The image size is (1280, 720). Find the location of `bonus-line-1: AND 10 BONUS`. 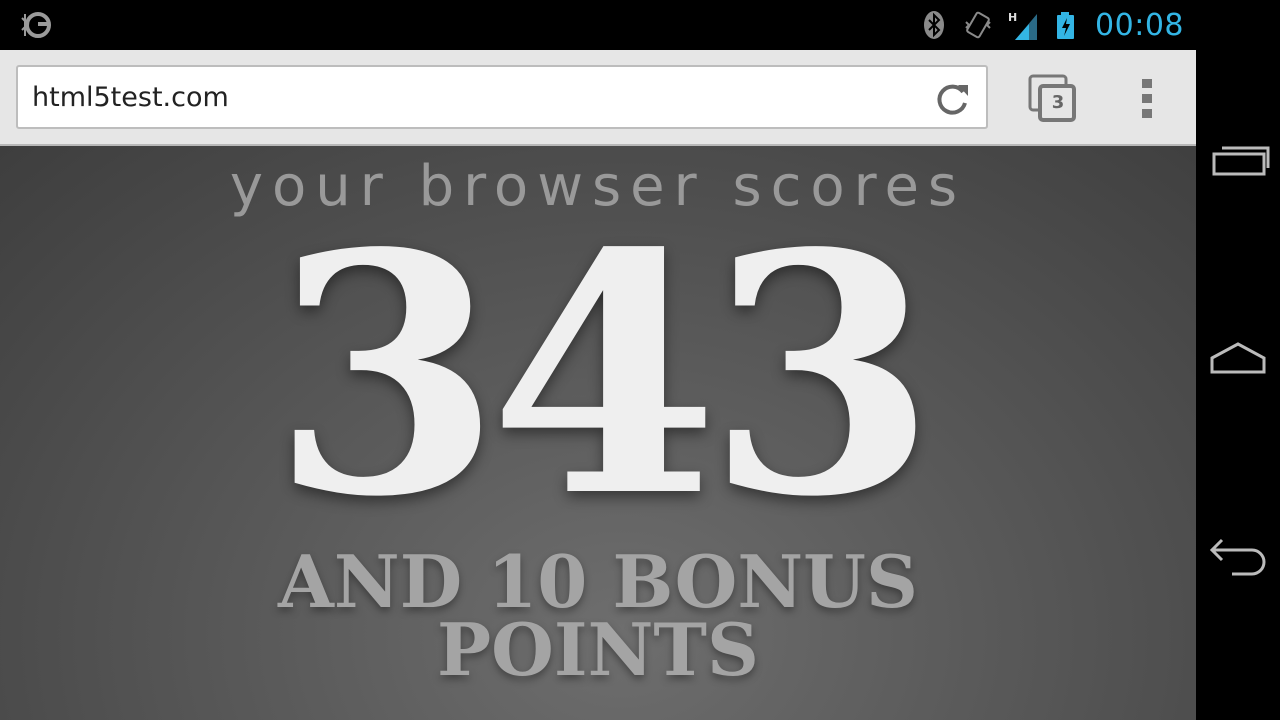

bonus-line-1: AND 10 BONUS is located at coordinates (598, 581).